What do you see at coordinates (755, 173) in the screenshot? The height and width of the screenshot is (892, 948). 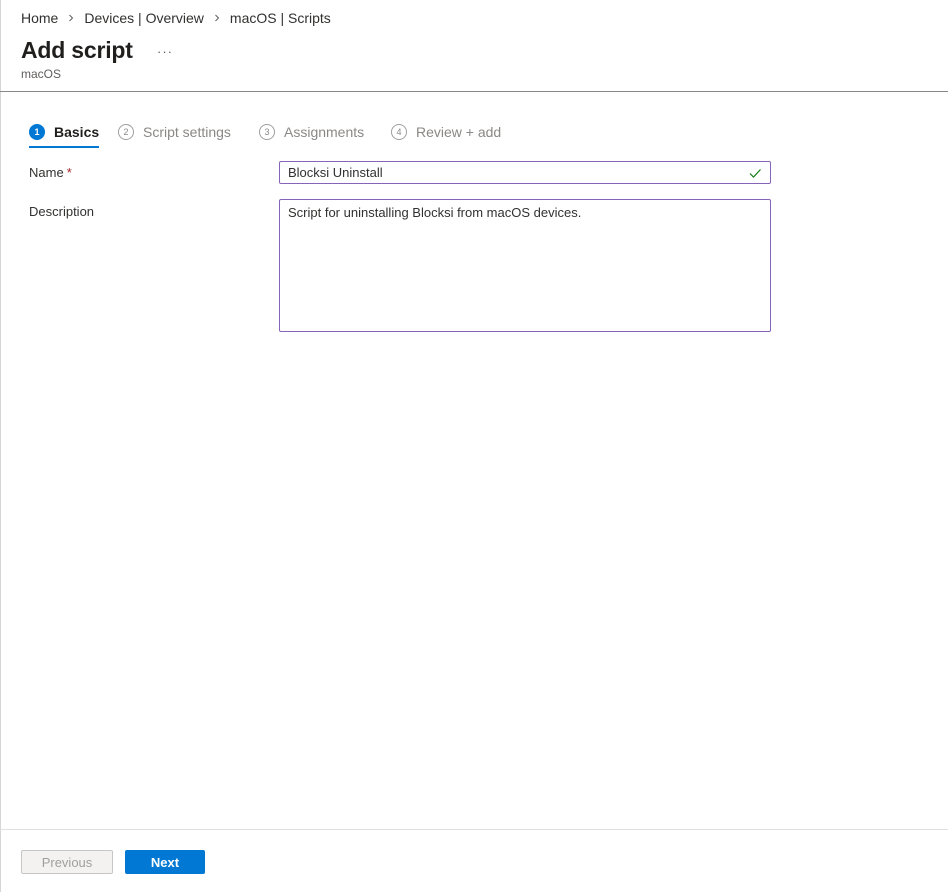 I see `check-icon` at bounding box center [755, 173].